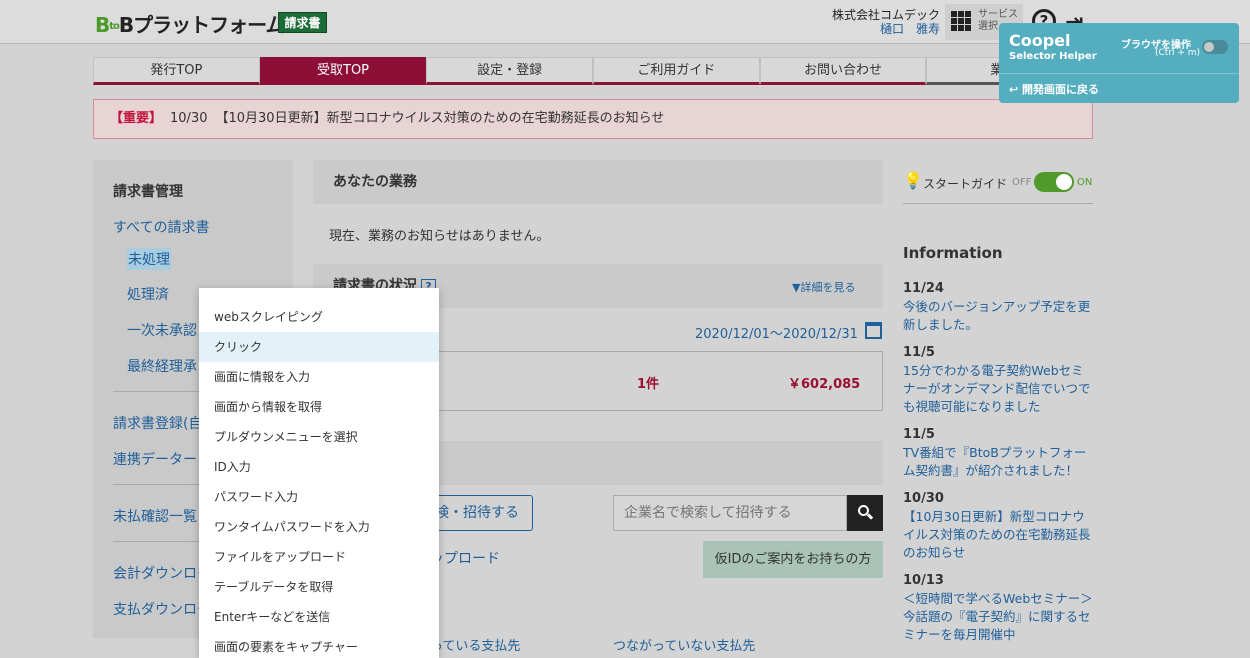  What do you see at coordinates (439, 236) in the screenshot?
I see `tasks-empty-text: 現在、業務のお知らせはありません。` at bounding box center [439, 236].